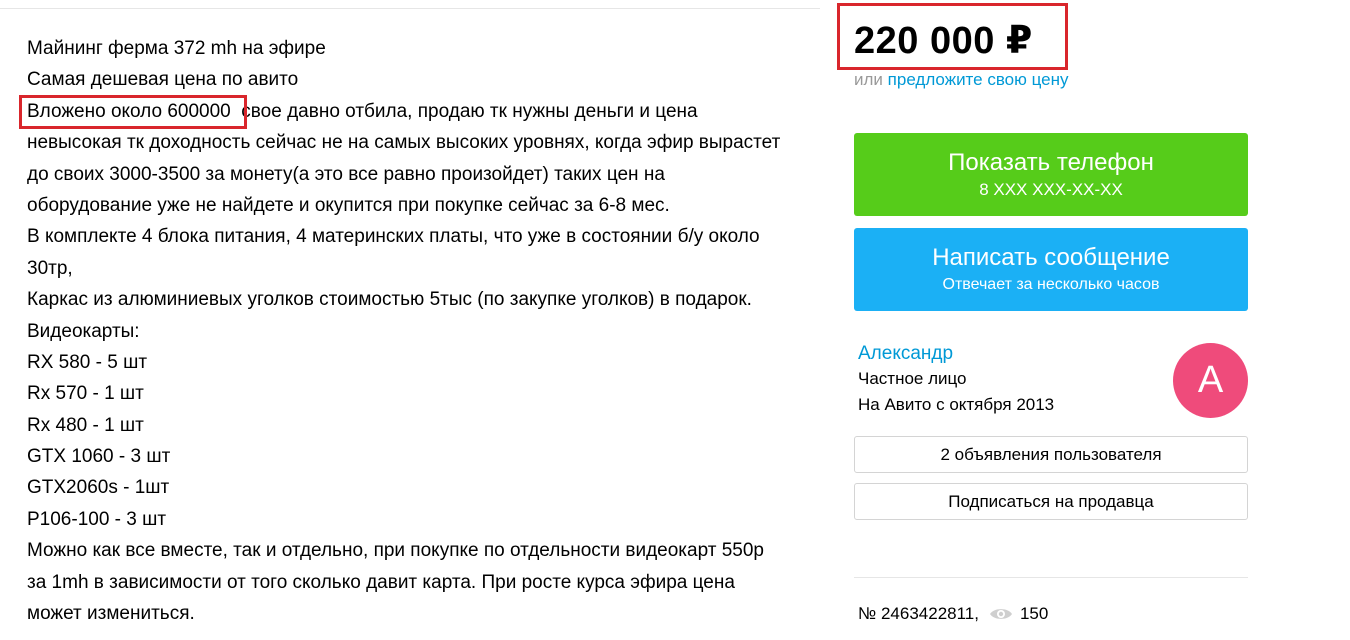  Describe the element at coordinates (133, 112) in the screenshot. I see `invested-amount-highlight` at that location.